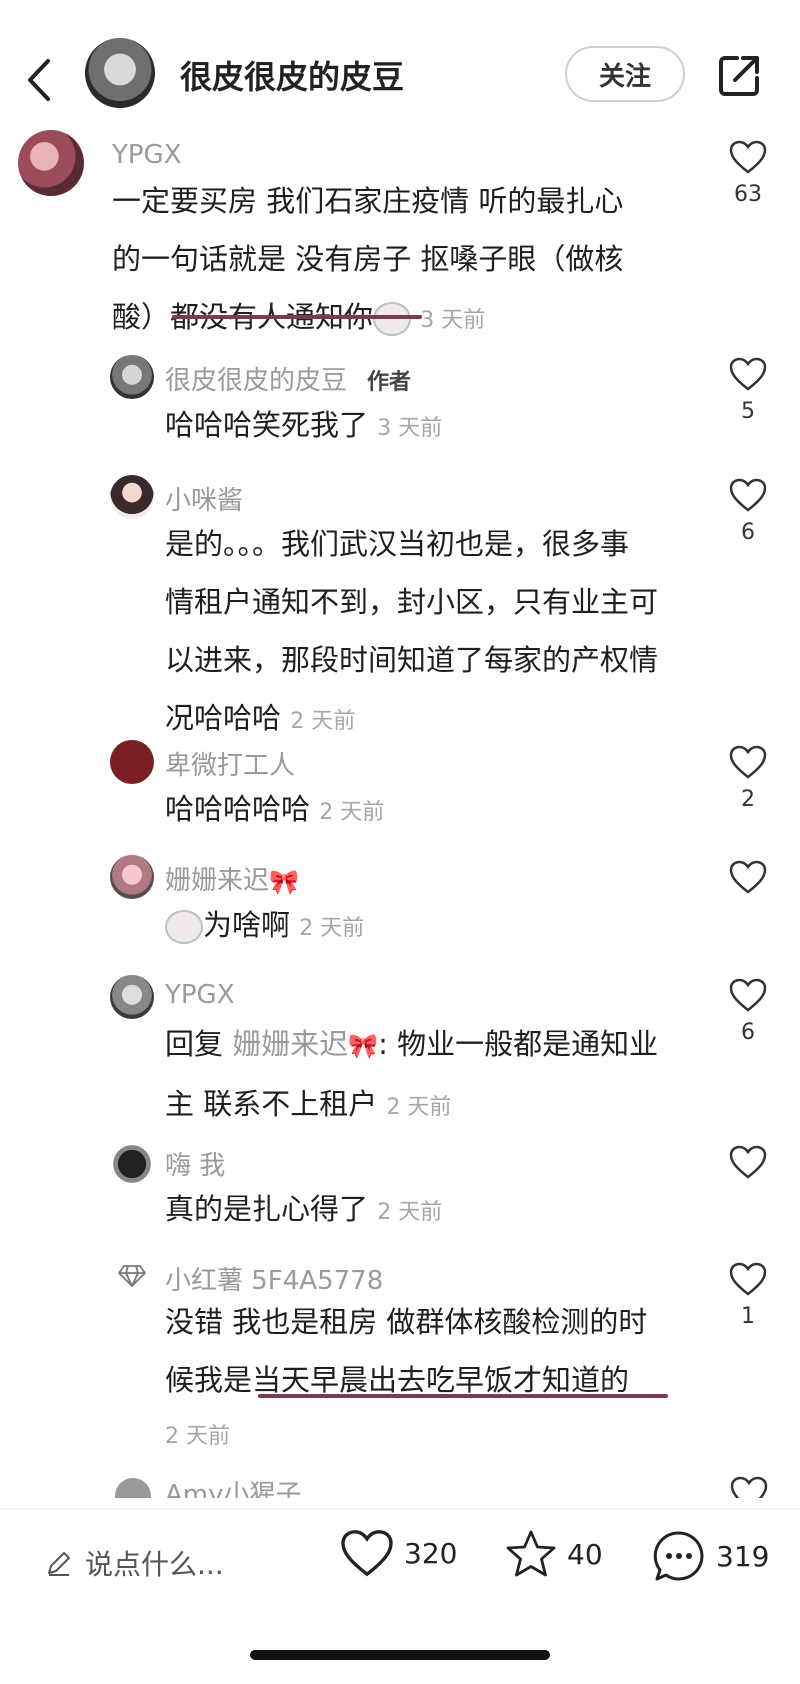  I want to click on author-badge: 作者, so click(389, 382).